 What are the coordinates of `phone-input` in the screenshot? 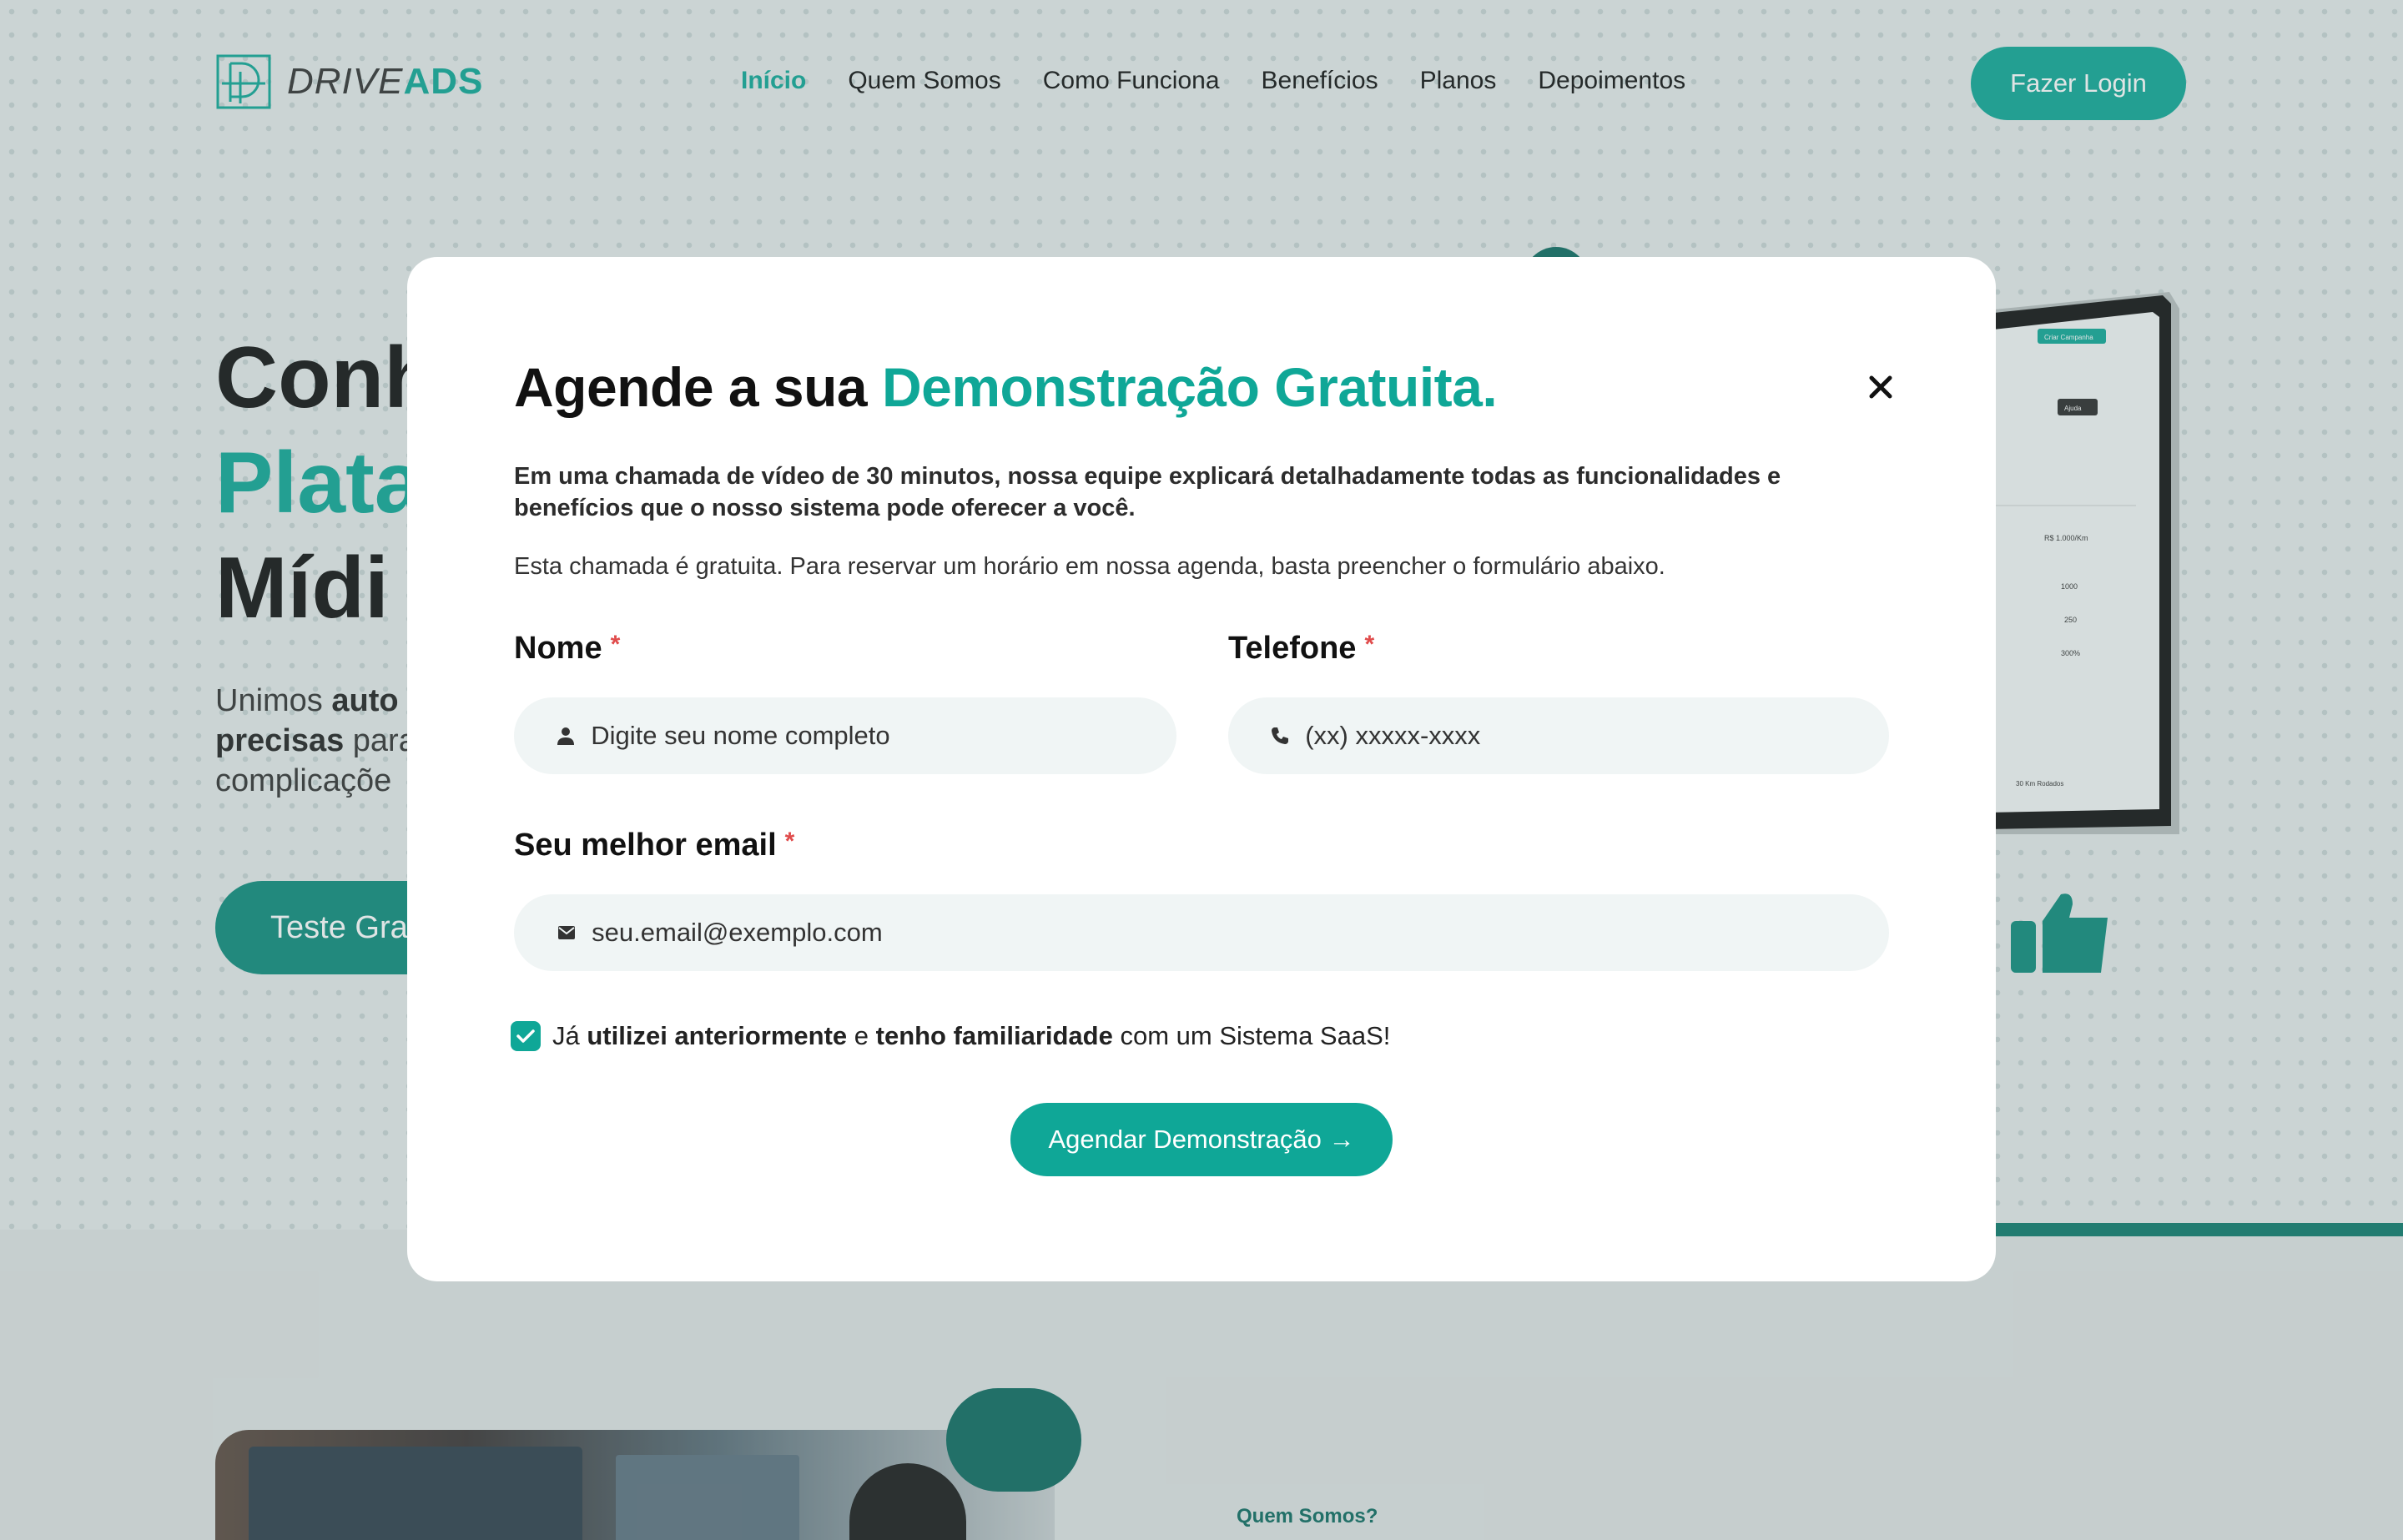 It's located at (1597, 736).